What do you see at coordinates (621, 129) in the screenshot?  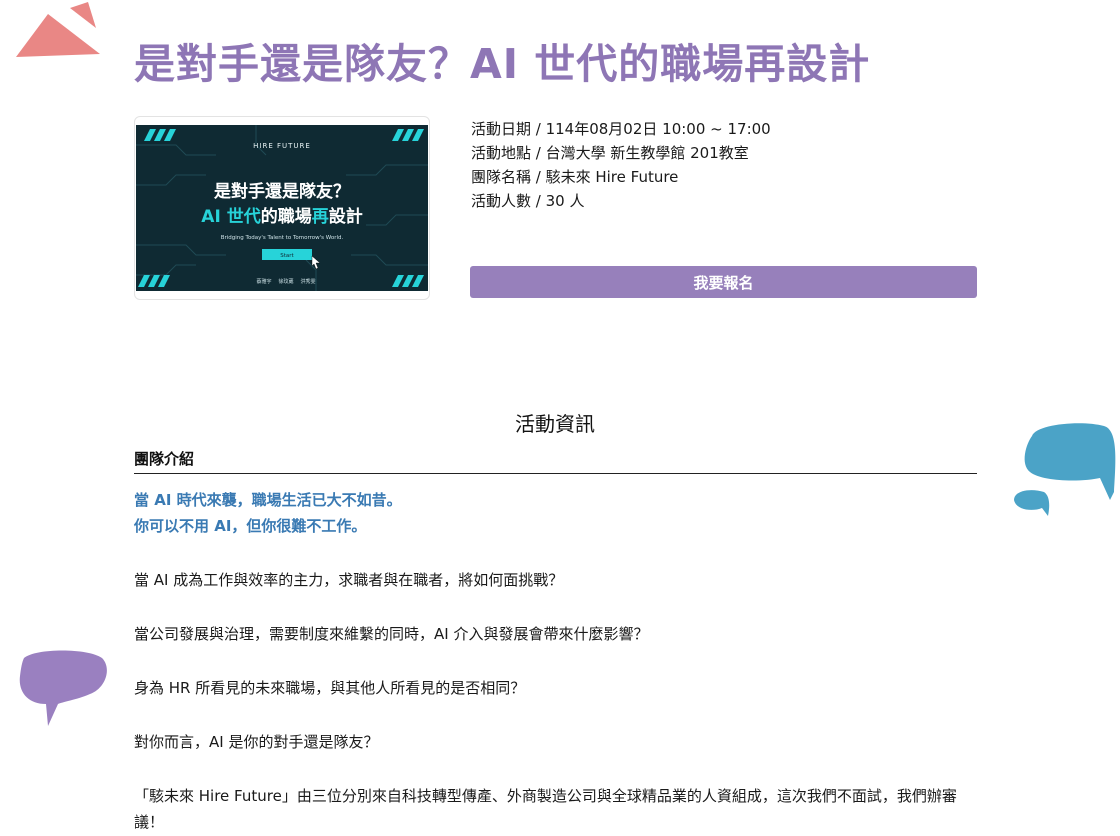 I see `event-date: 活動日期 / 114年08月02日 10:00 ~ 17:00` at bounding box center [621, 129].